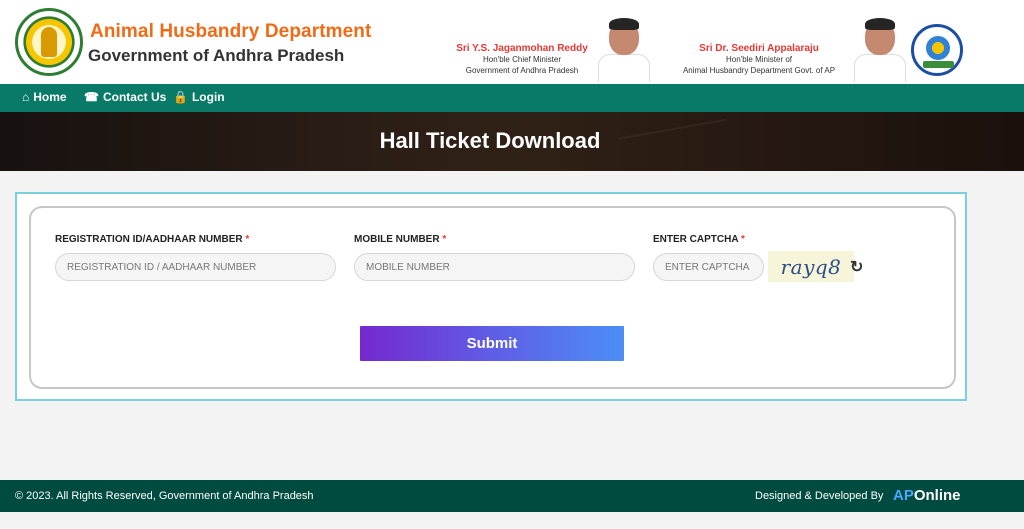 The image size is (1024, 529). Describe the element at coordinates (134, 97) in the screenshot. I see `nav-contact-label: Contact Us` at that location.